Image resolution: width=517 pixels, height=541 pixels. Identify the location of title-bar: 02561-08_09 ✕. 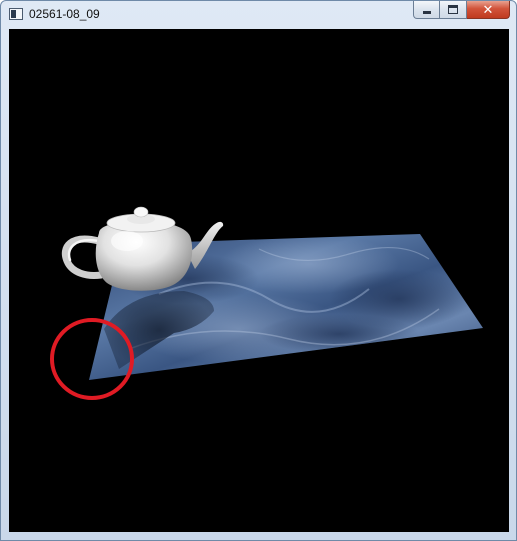
(258, 14).